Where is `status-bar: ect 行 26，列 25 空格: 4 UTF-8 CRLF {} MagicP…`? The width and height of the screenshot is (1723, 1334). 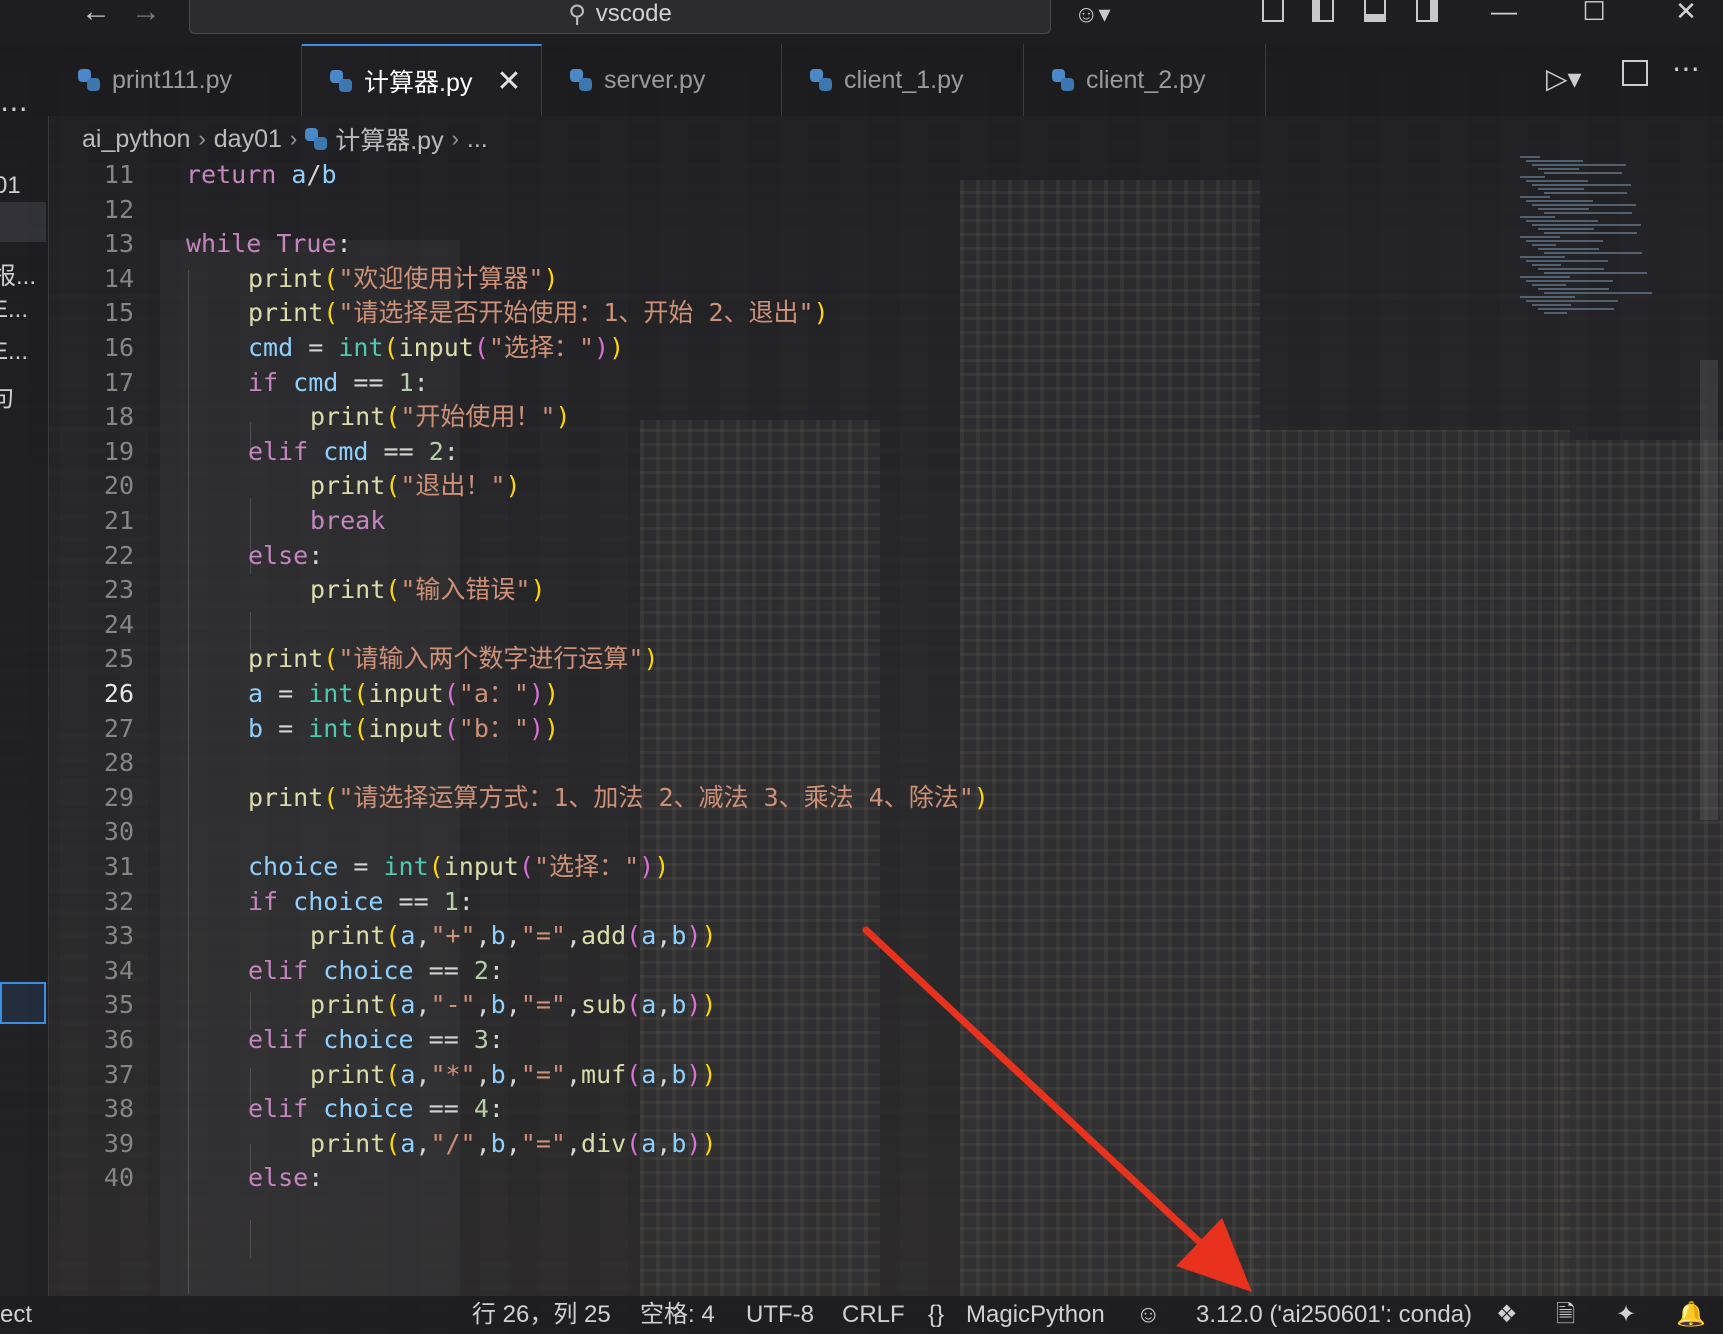 status-bar: ect 行 26，列 25 空格: 4 UTF-8 CRLF {} MagicP… is located at coordinates (861, 1315).